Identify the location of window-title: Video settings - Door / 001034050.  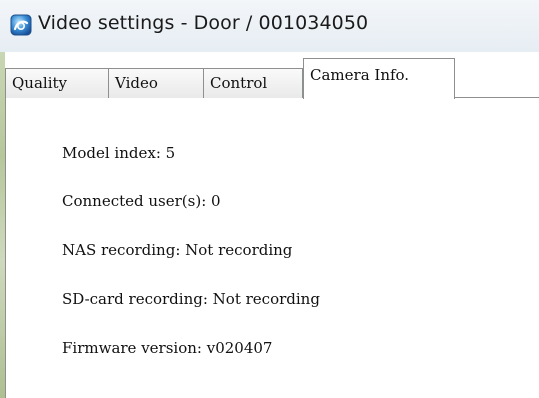
(203, 23).